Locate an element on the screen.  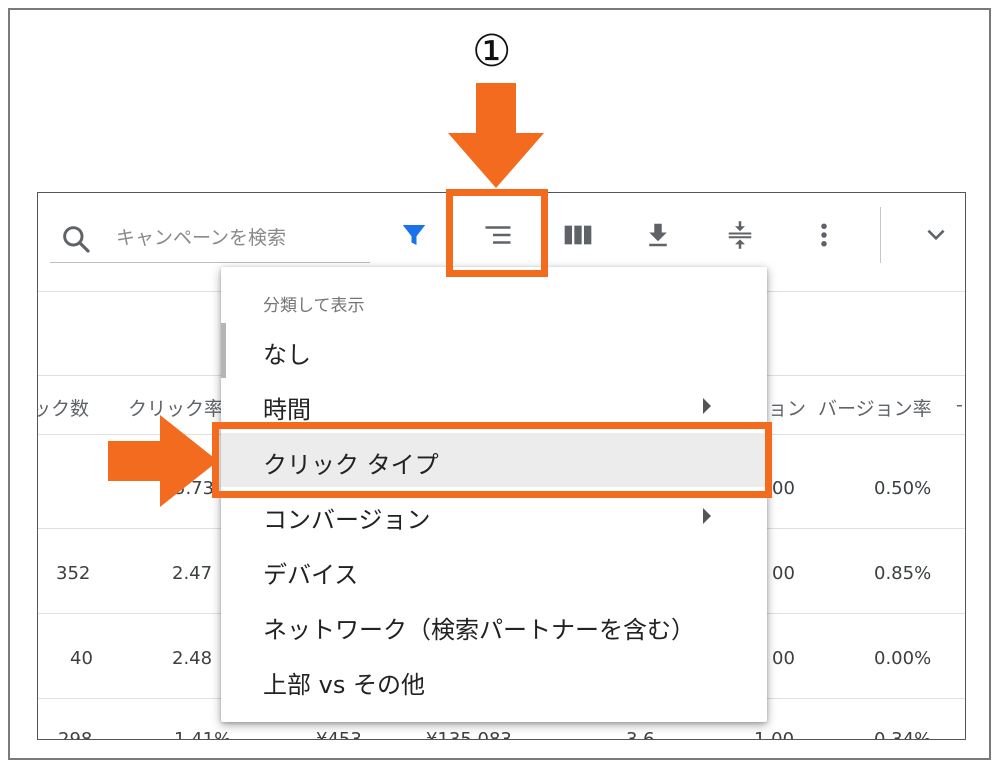
menu-item-device: デバイス is located at coordinates (494, 570).